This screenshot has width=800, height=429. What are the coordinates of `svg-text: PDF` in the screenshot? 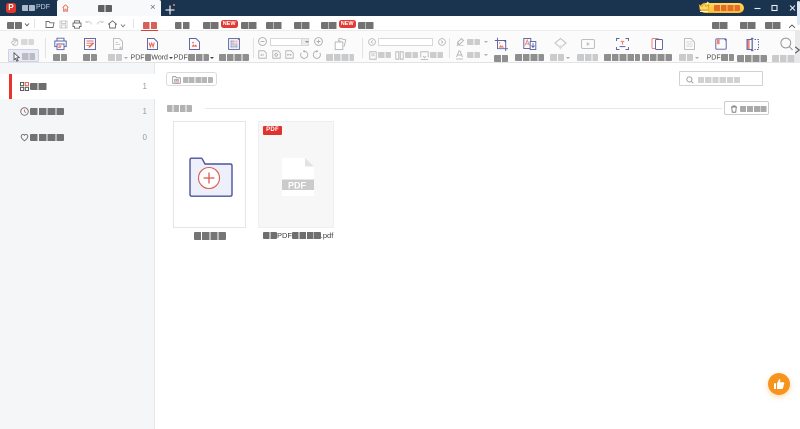 It's located at (297, 185).